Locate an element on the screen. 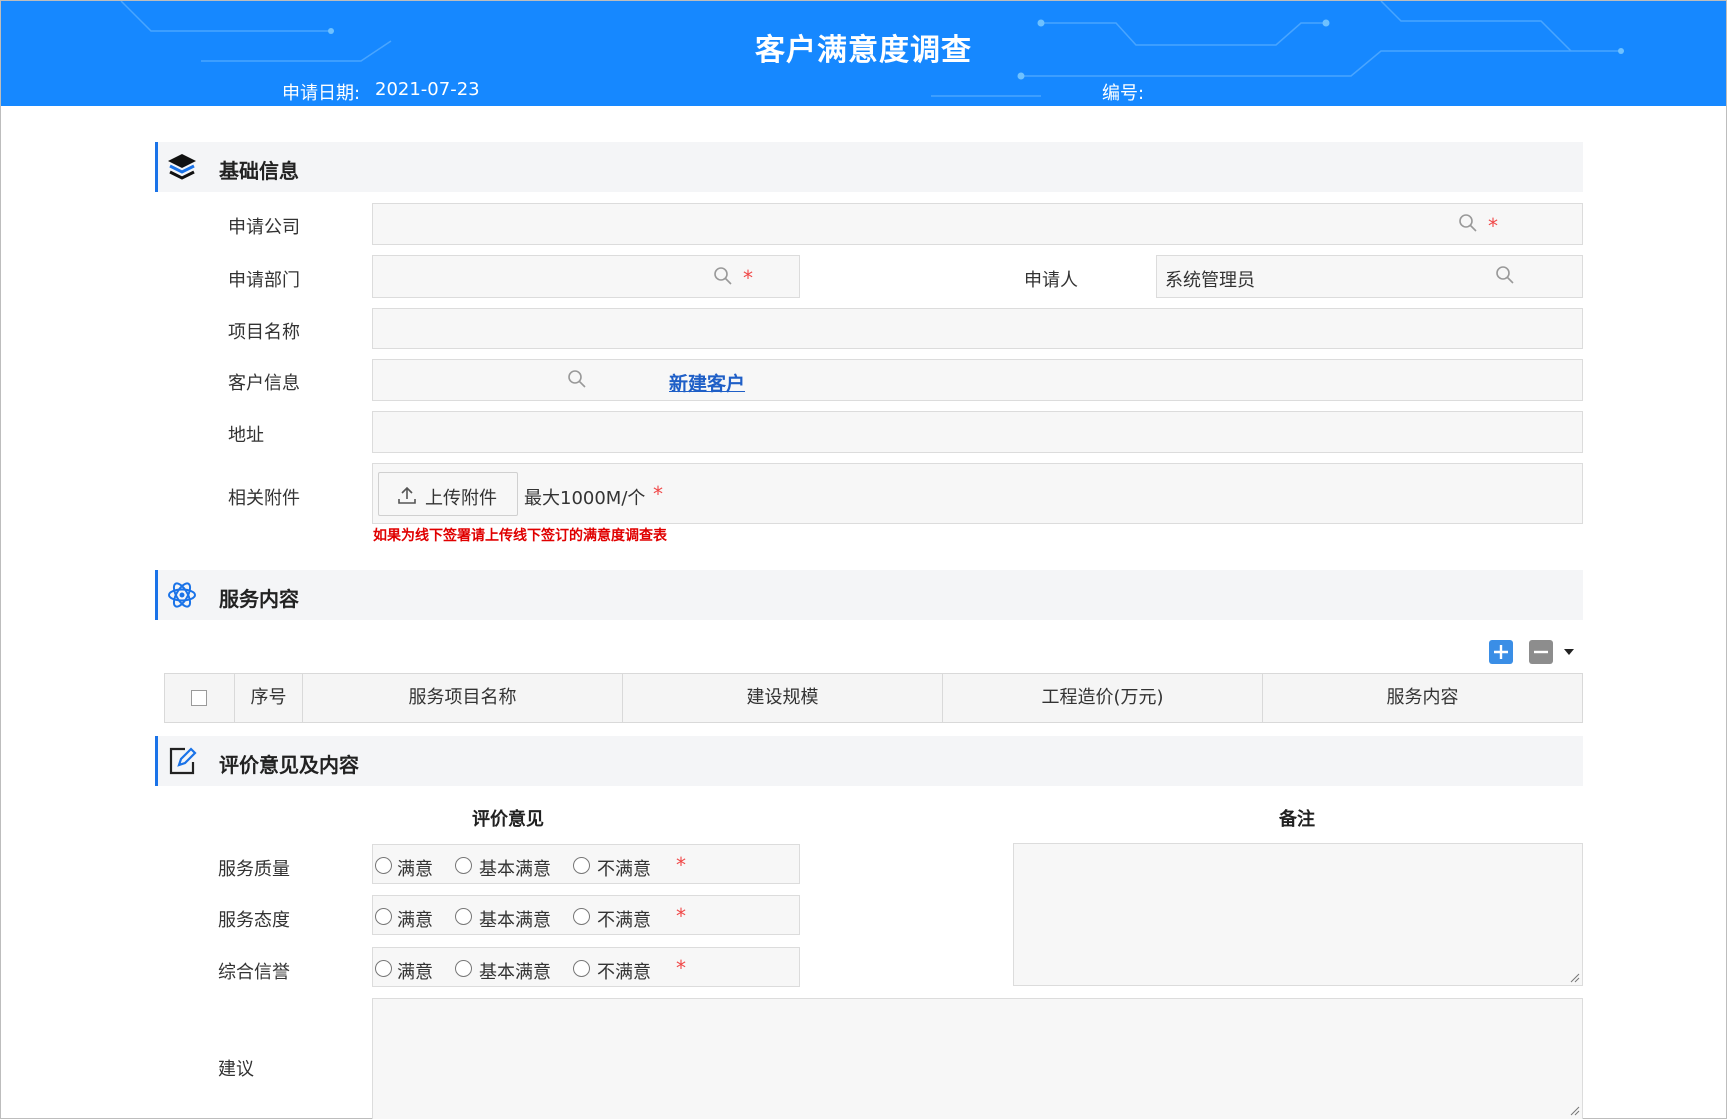 The height and width of the screenshot is (1119, 1727). column-header: 建设规模 is located at coordinates (783, 698).